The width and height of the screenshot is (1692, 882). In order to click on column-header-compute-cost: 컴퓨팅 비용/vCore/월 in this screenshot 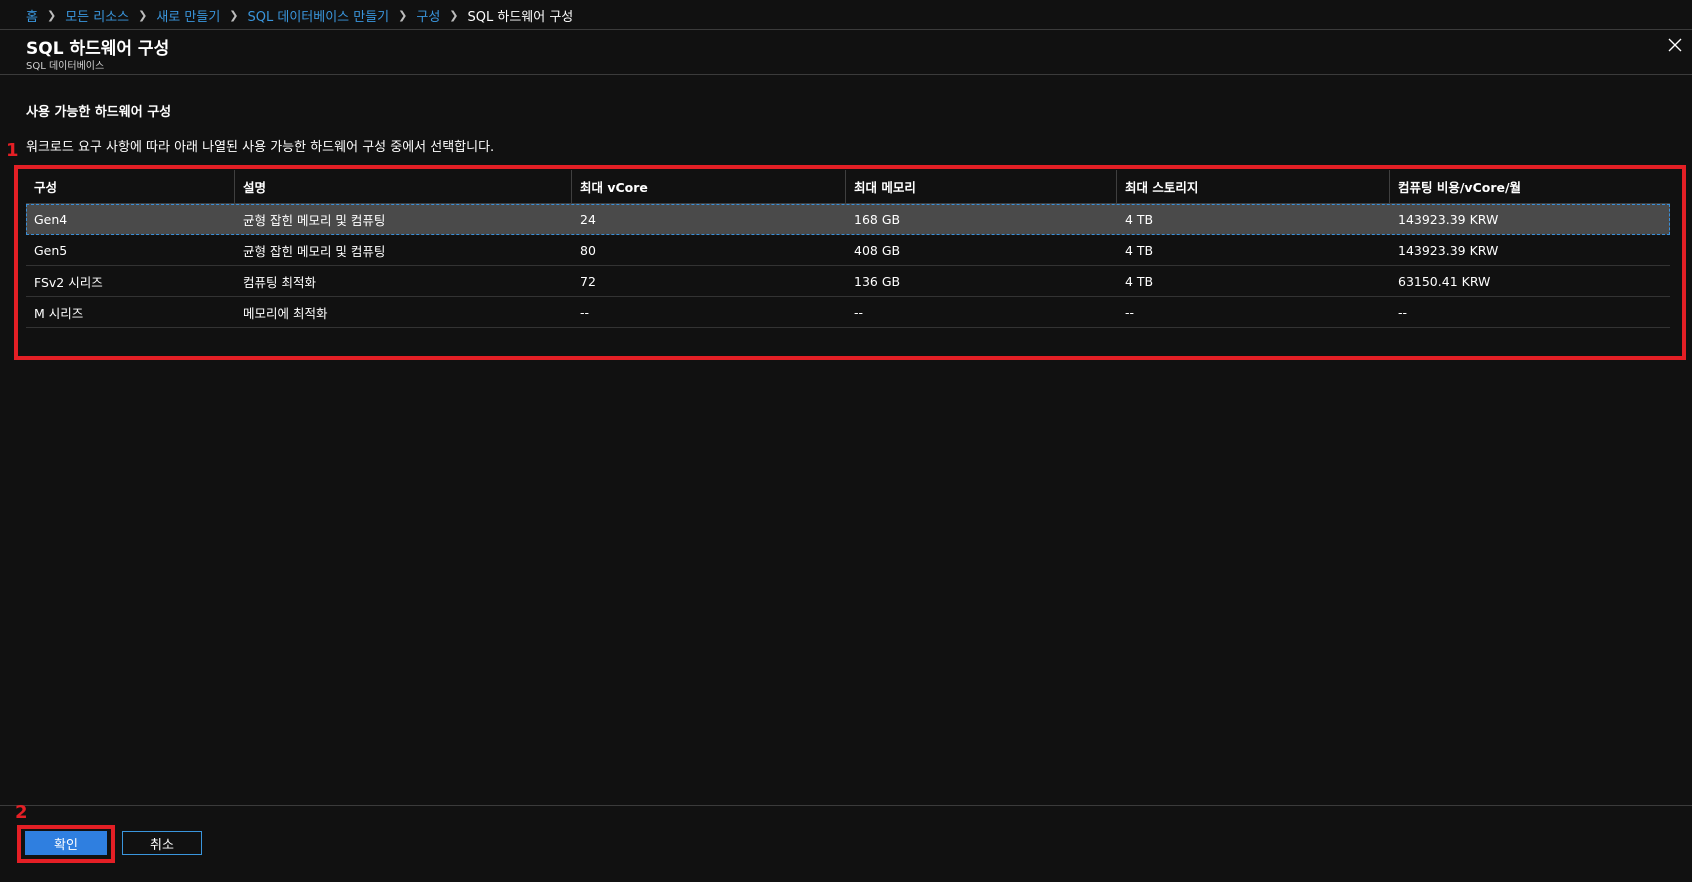, I will do `click(1528, 186)`.